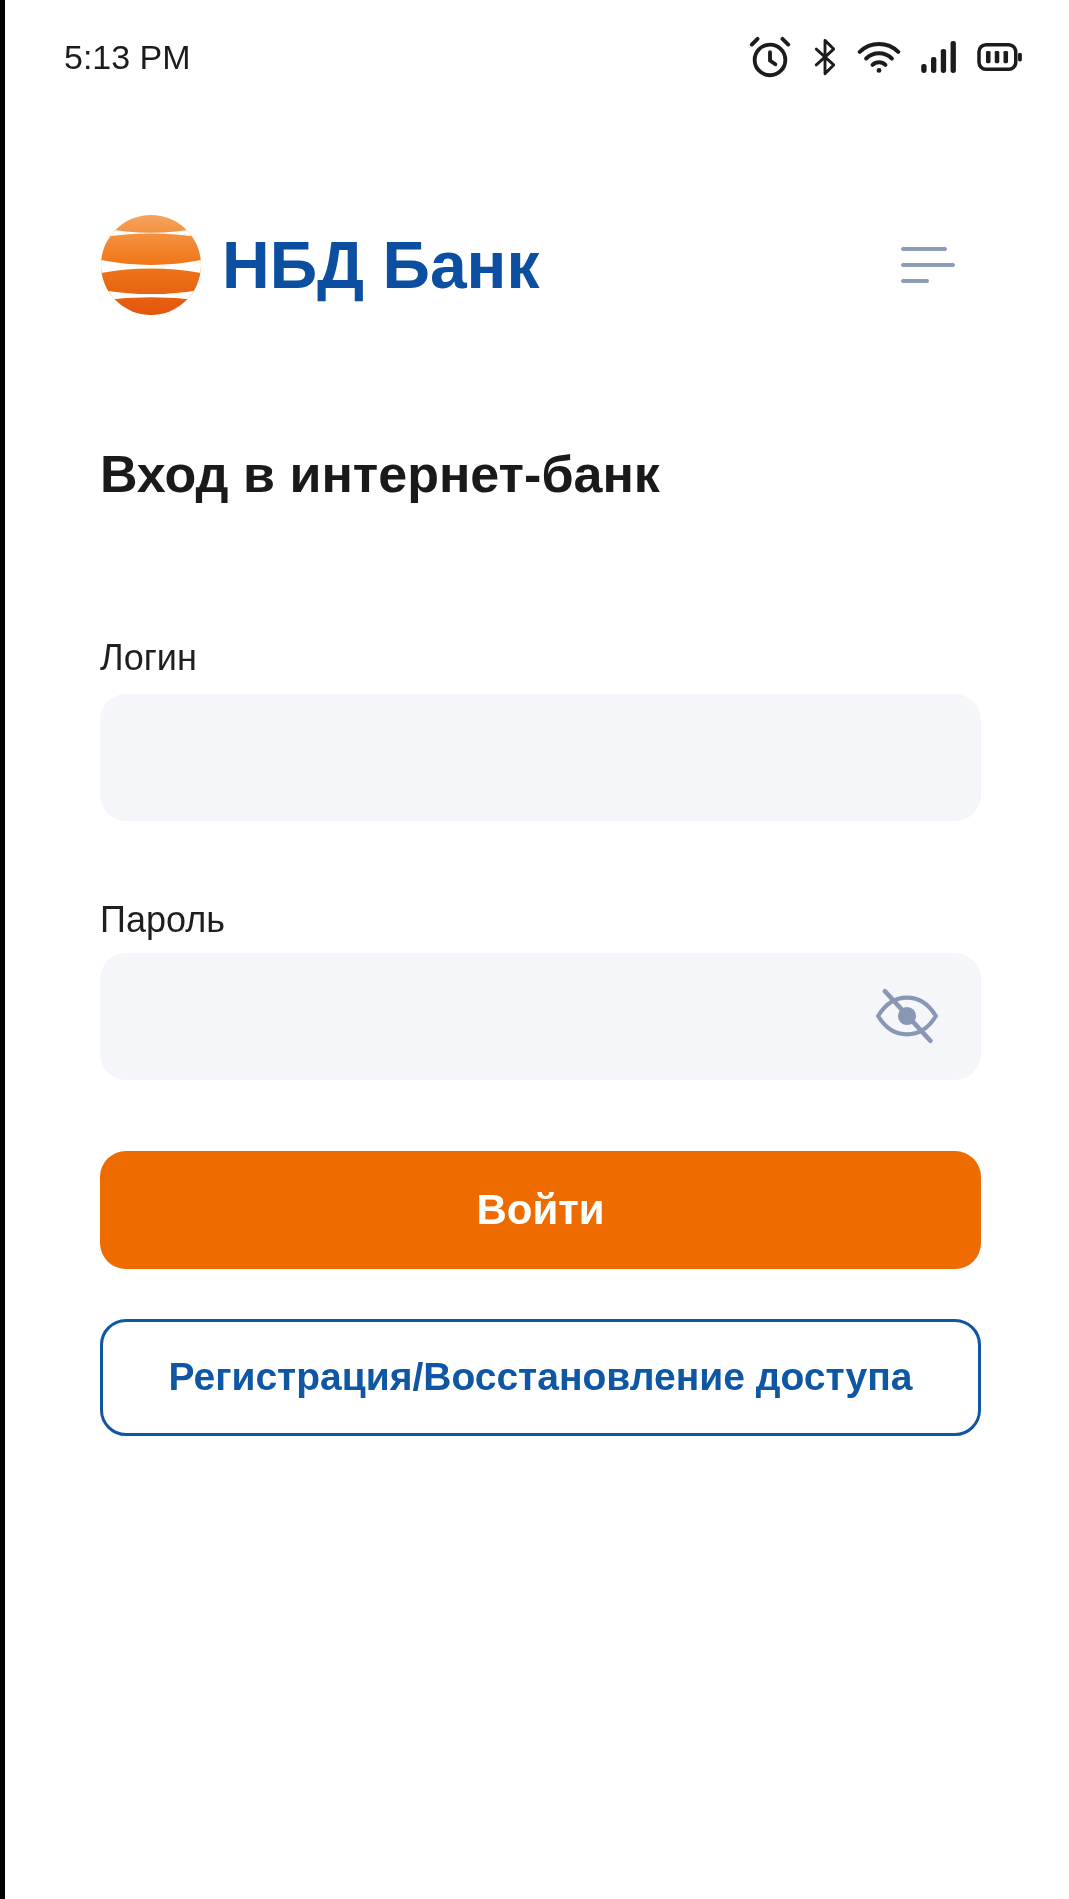  I want to click on register-restore-button: Регистрация/Восстановление доступа, so click(540, 1377).